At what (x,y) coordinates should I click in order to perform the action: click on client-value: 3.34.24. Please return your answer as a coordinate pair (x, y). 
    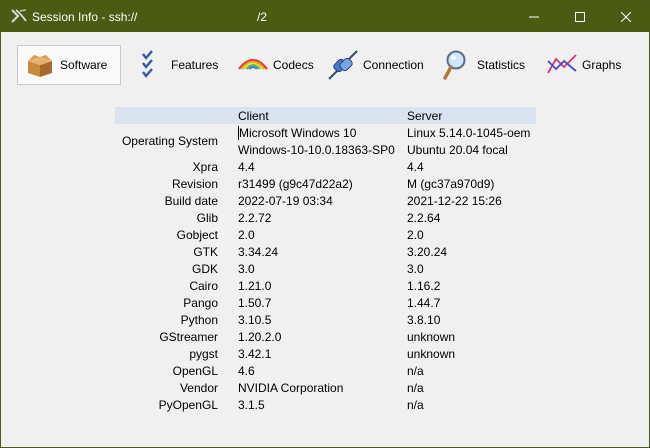
    Looking at the image, I should click on (258, 252).